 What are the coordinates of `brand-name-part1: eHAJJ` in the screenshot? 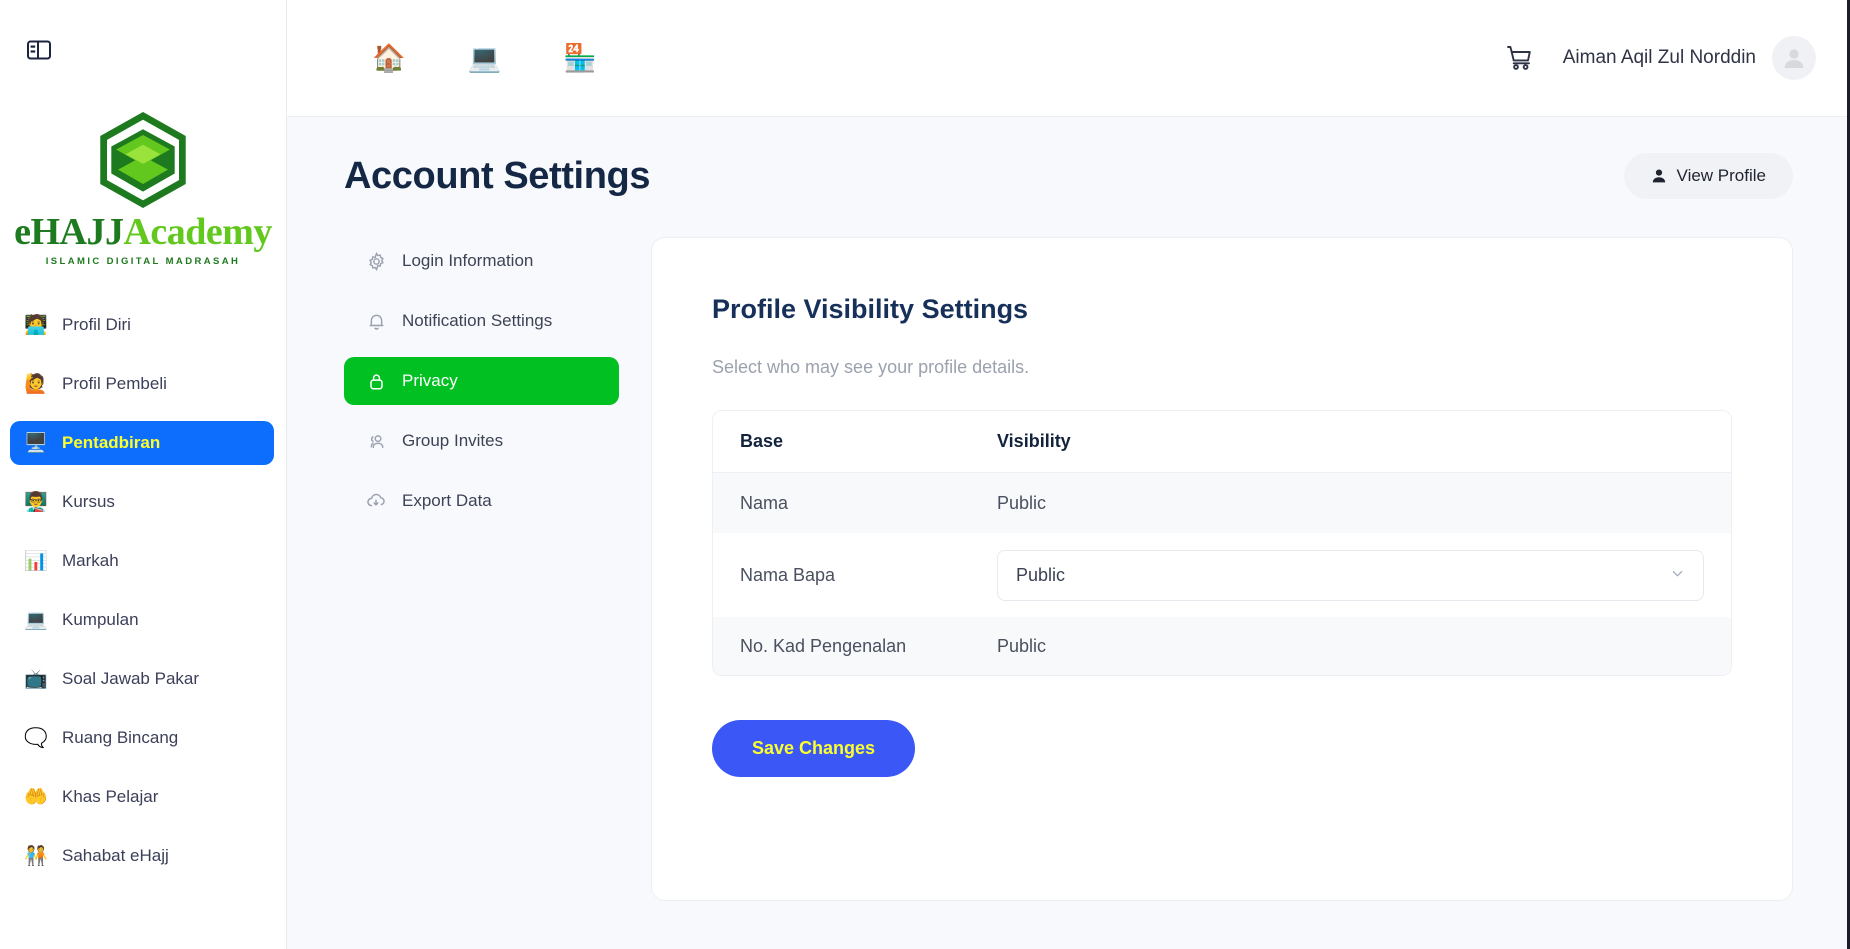 It's located at (69, 232).